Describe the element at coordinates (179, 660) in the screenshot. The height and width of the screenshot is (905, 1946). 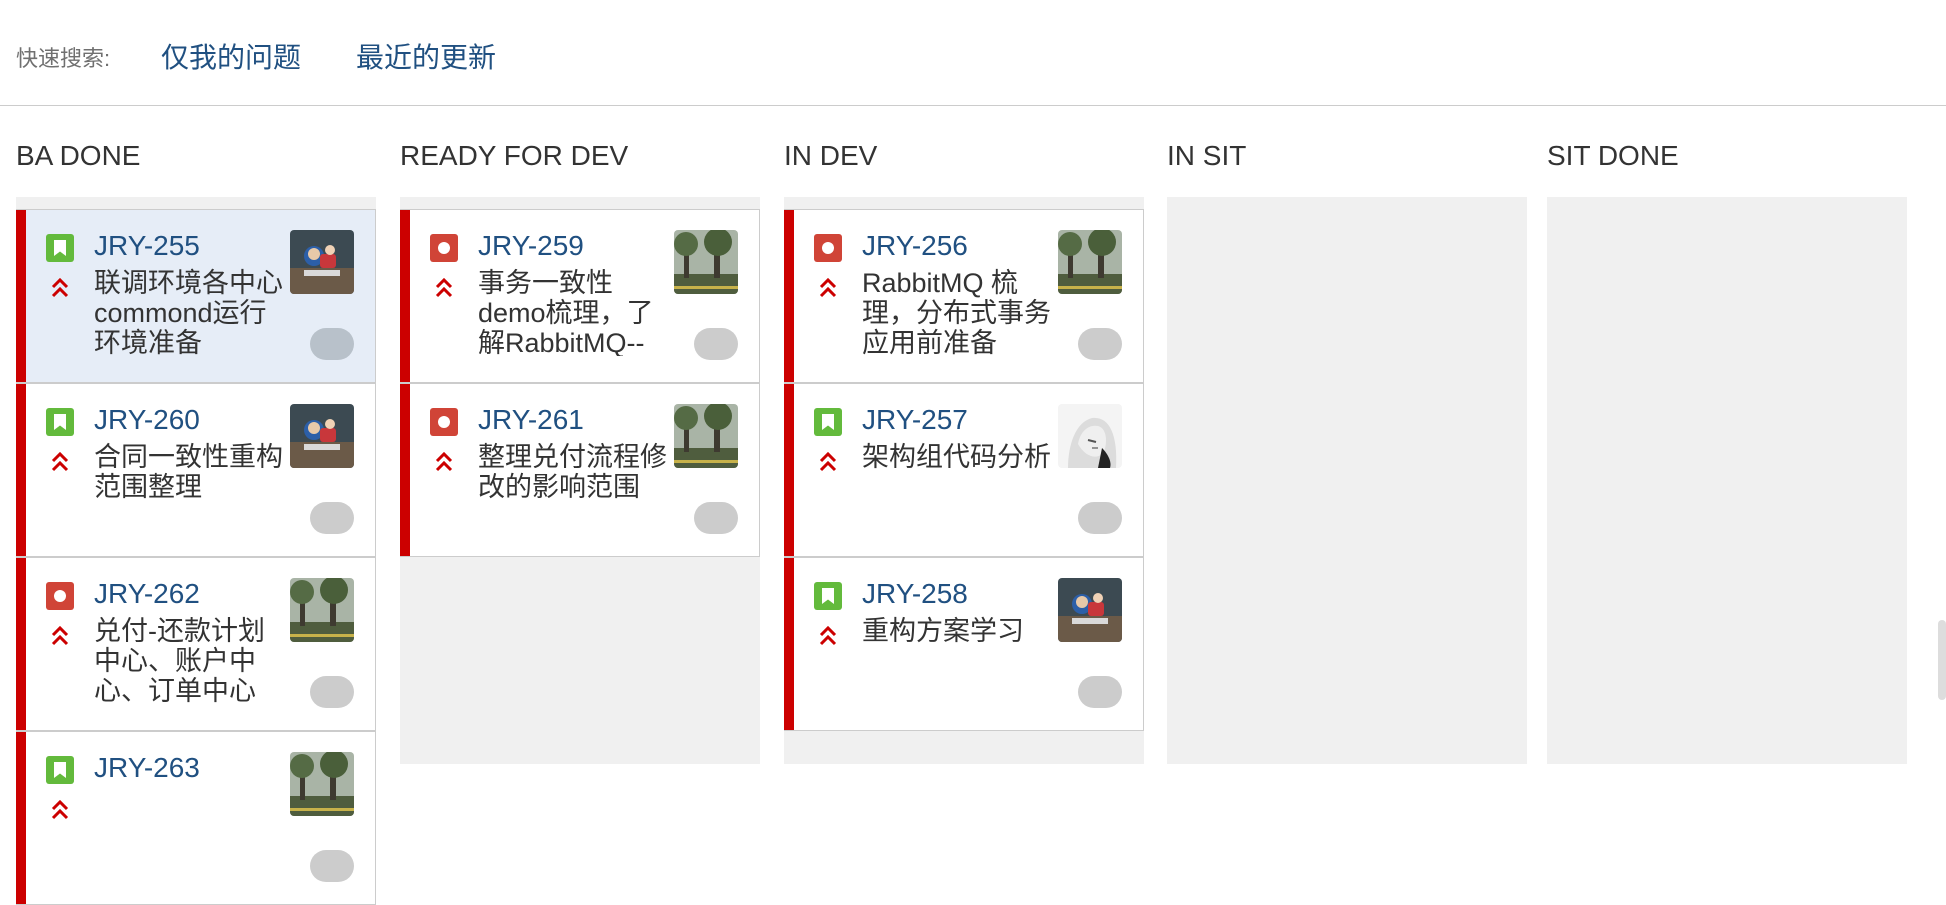
I see `issue-summary: 兑付-还款计划中心、账户中心、订单中心` at that location.